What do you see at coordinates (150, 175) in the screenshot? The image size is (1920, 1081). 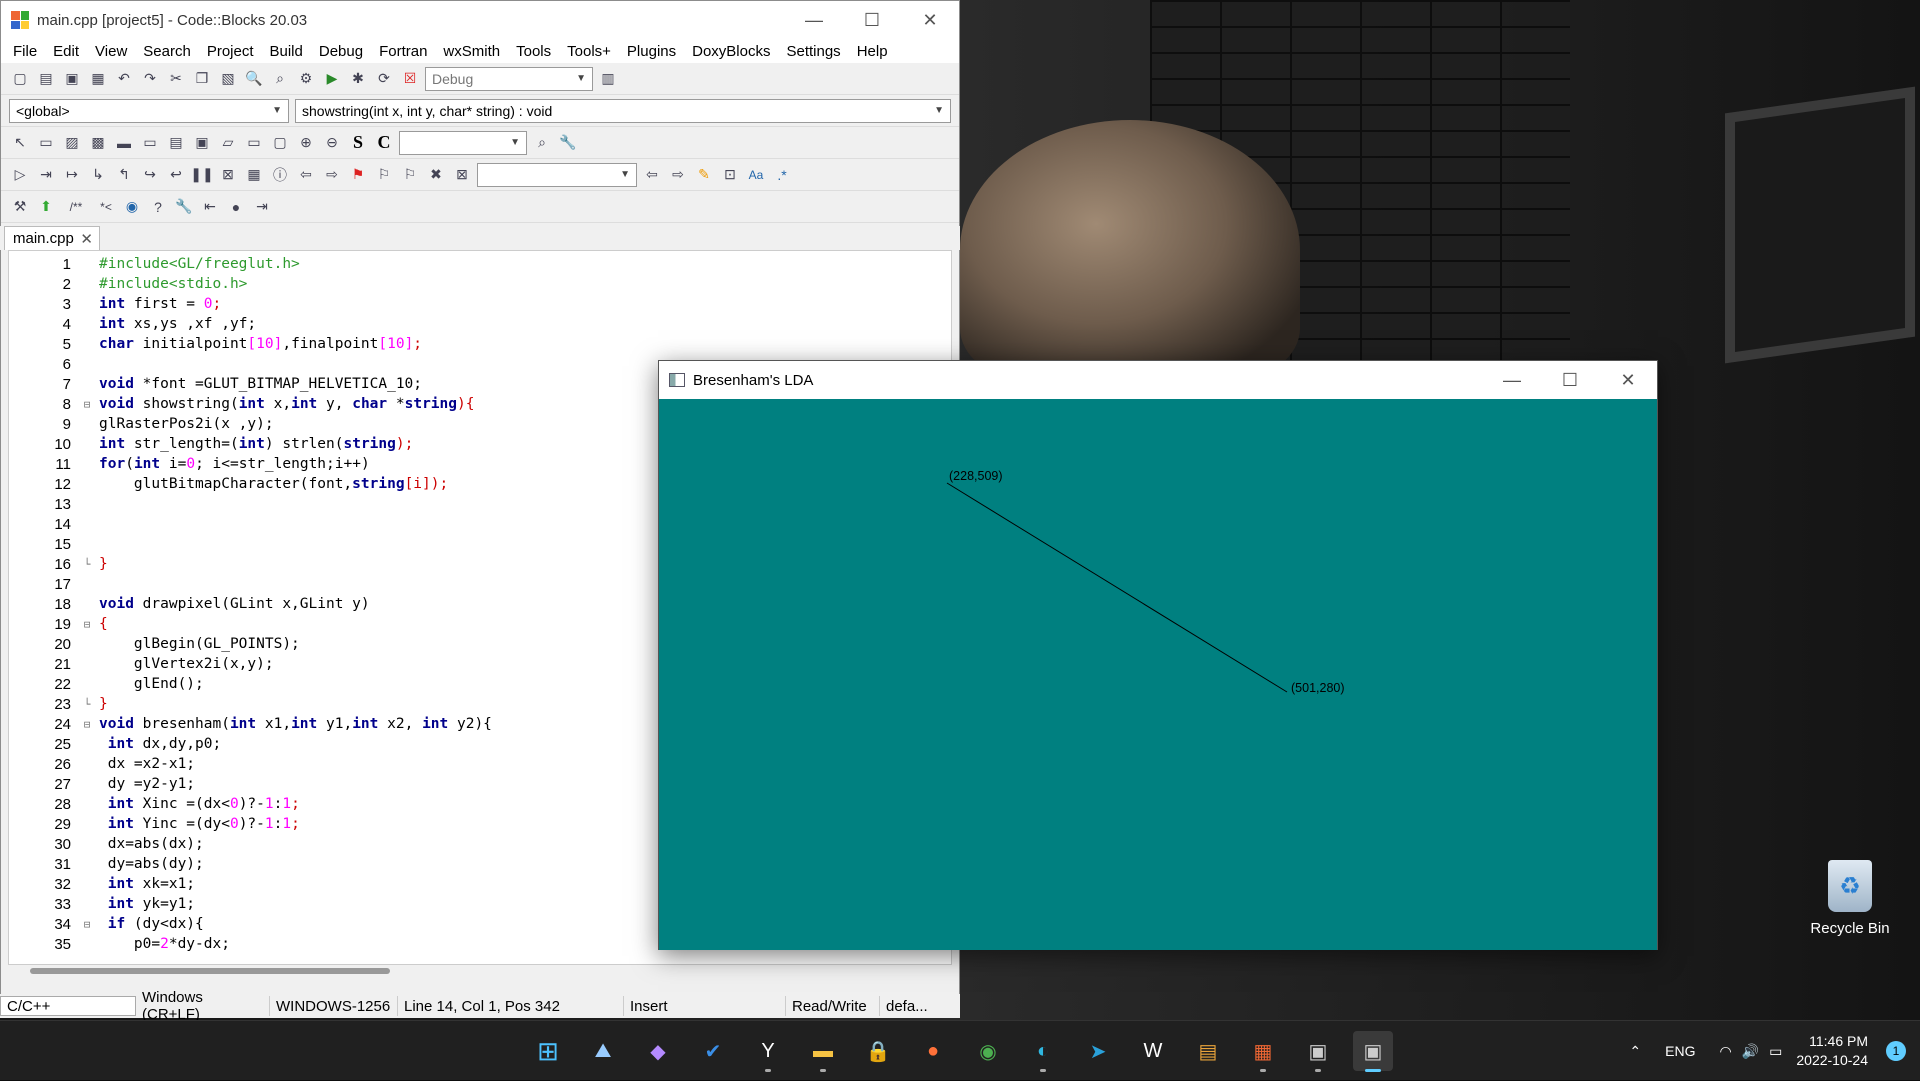 I see `next-instruction-icon: ↪` at bounding box center [150, 175].